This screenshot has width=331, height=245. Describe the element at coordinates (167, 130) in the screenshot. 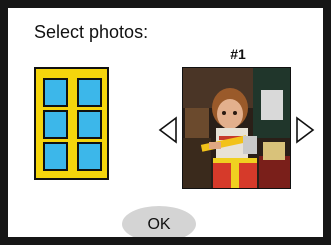

I see `triangle-left-outline-icon` at that location.